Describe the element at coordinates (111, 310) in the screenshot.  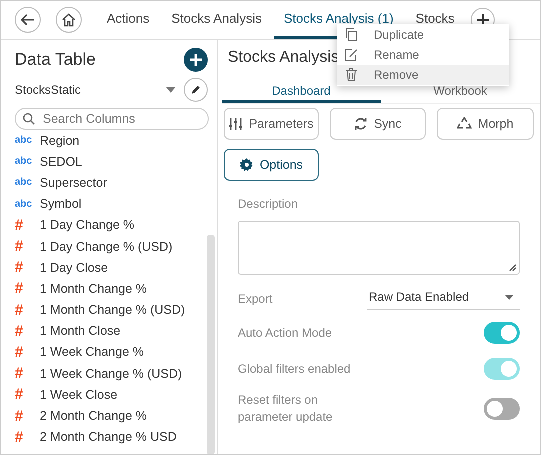
I see `column-item: # 1 Month Change % (USD)` at that location.